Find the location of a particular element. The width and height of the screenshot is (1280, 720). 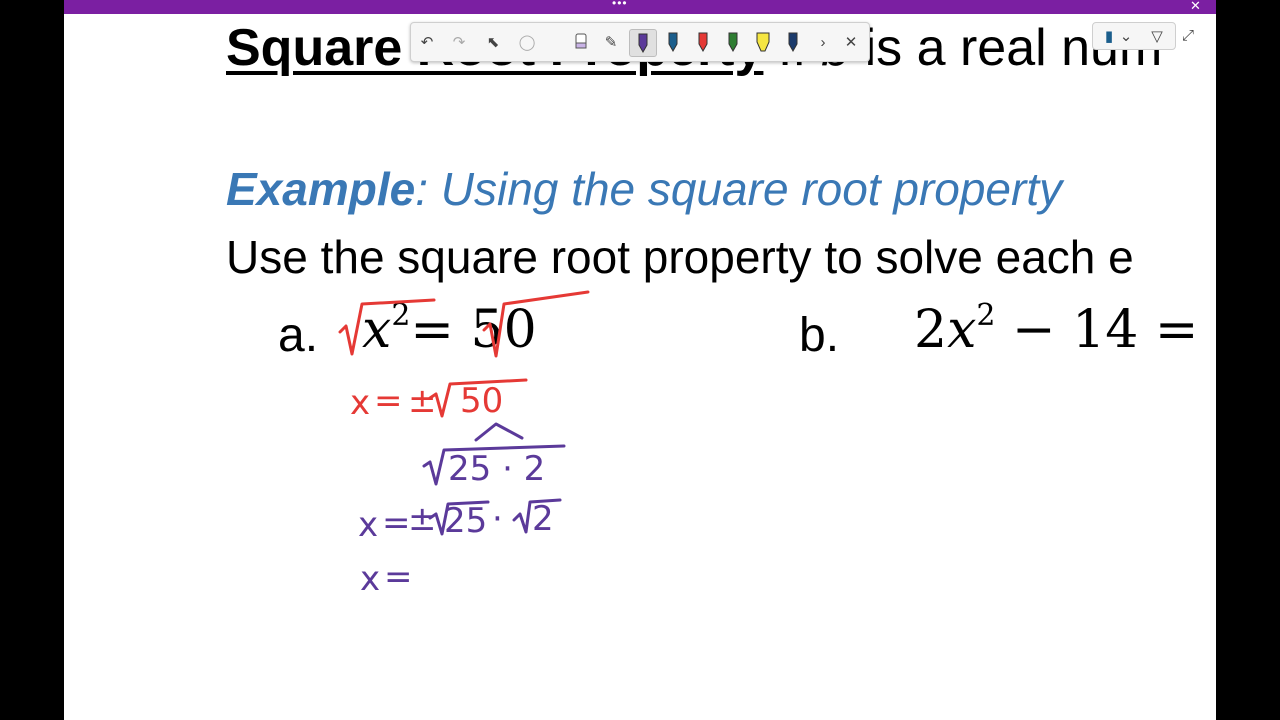

ink-annotations: x = ± 50 25 · 2 x = ± 25 · 2 x = is located at coordinates (464, 444).